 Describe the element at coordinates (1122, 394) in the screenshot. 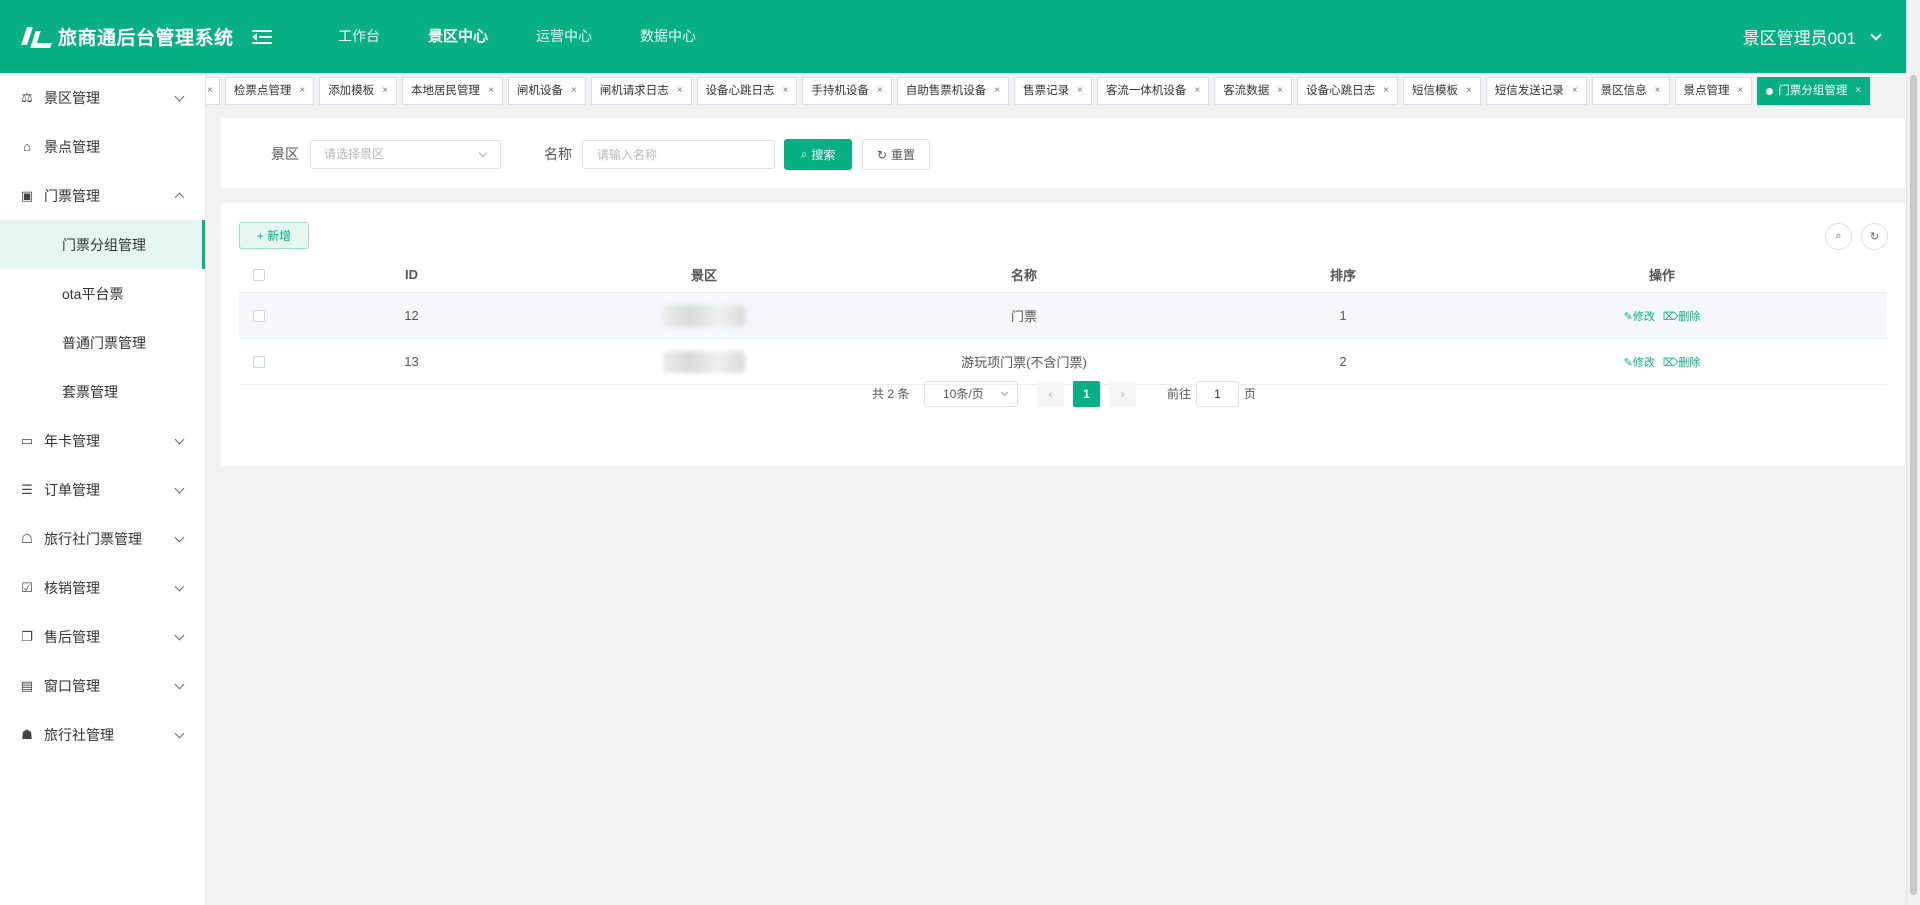

I see `next-page-button: ›` at that location.